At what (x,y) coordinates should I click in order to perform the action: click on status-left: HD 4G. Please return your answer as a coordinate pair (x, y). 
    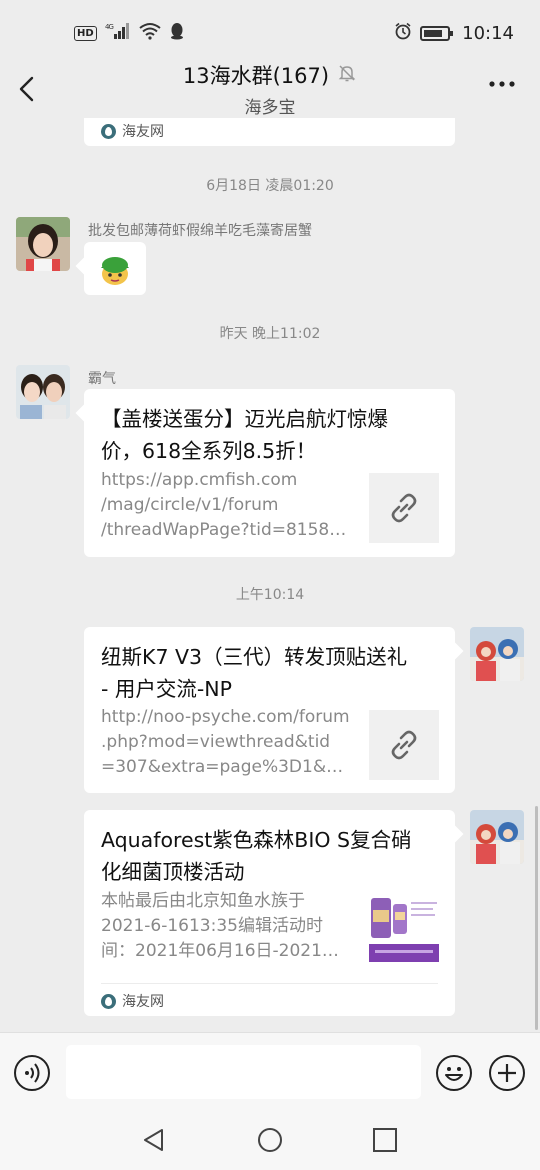
    Looking at the image, I should click on (129, 33).